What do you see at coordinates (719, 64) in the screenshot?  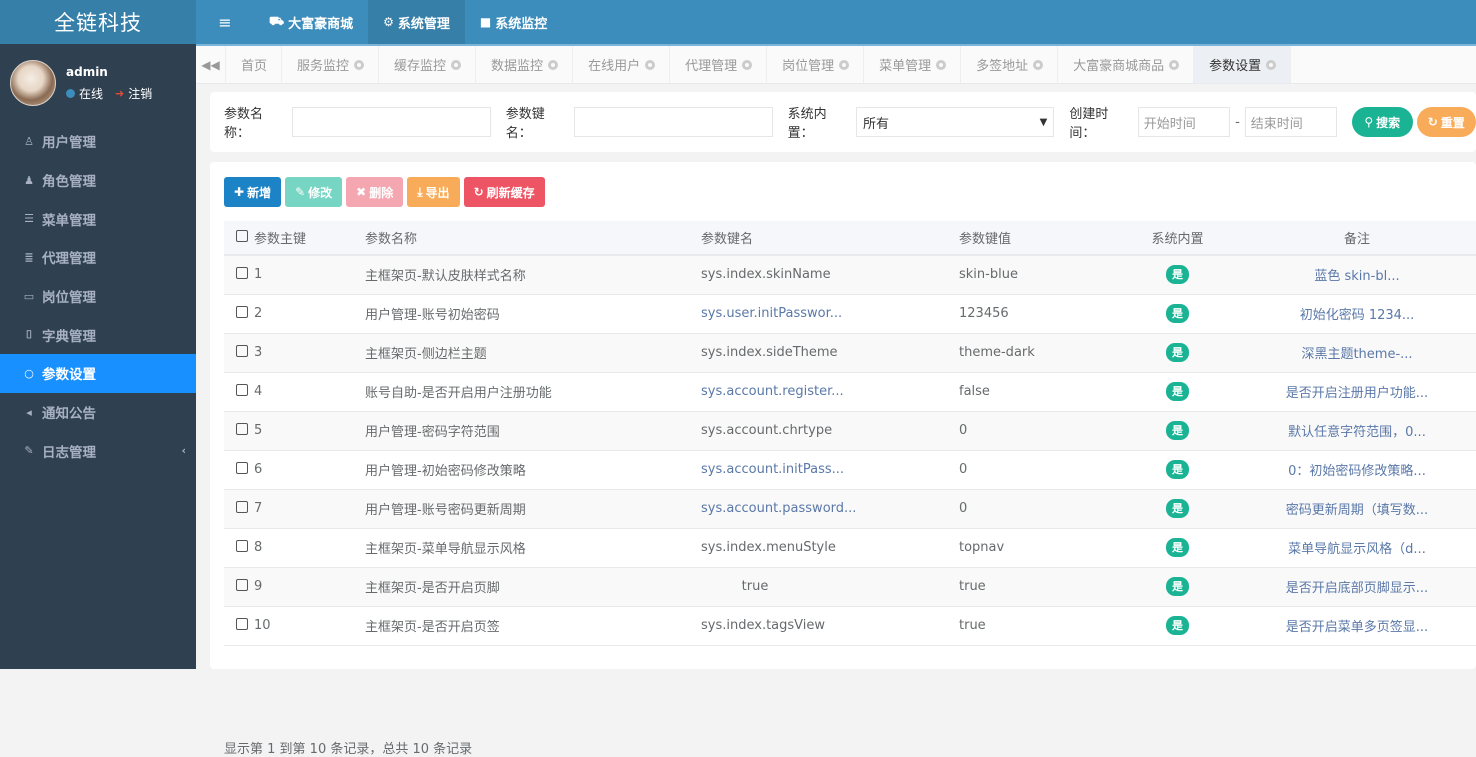 I see `tab-agents: 代理管理` at bounding box center [719, 64].